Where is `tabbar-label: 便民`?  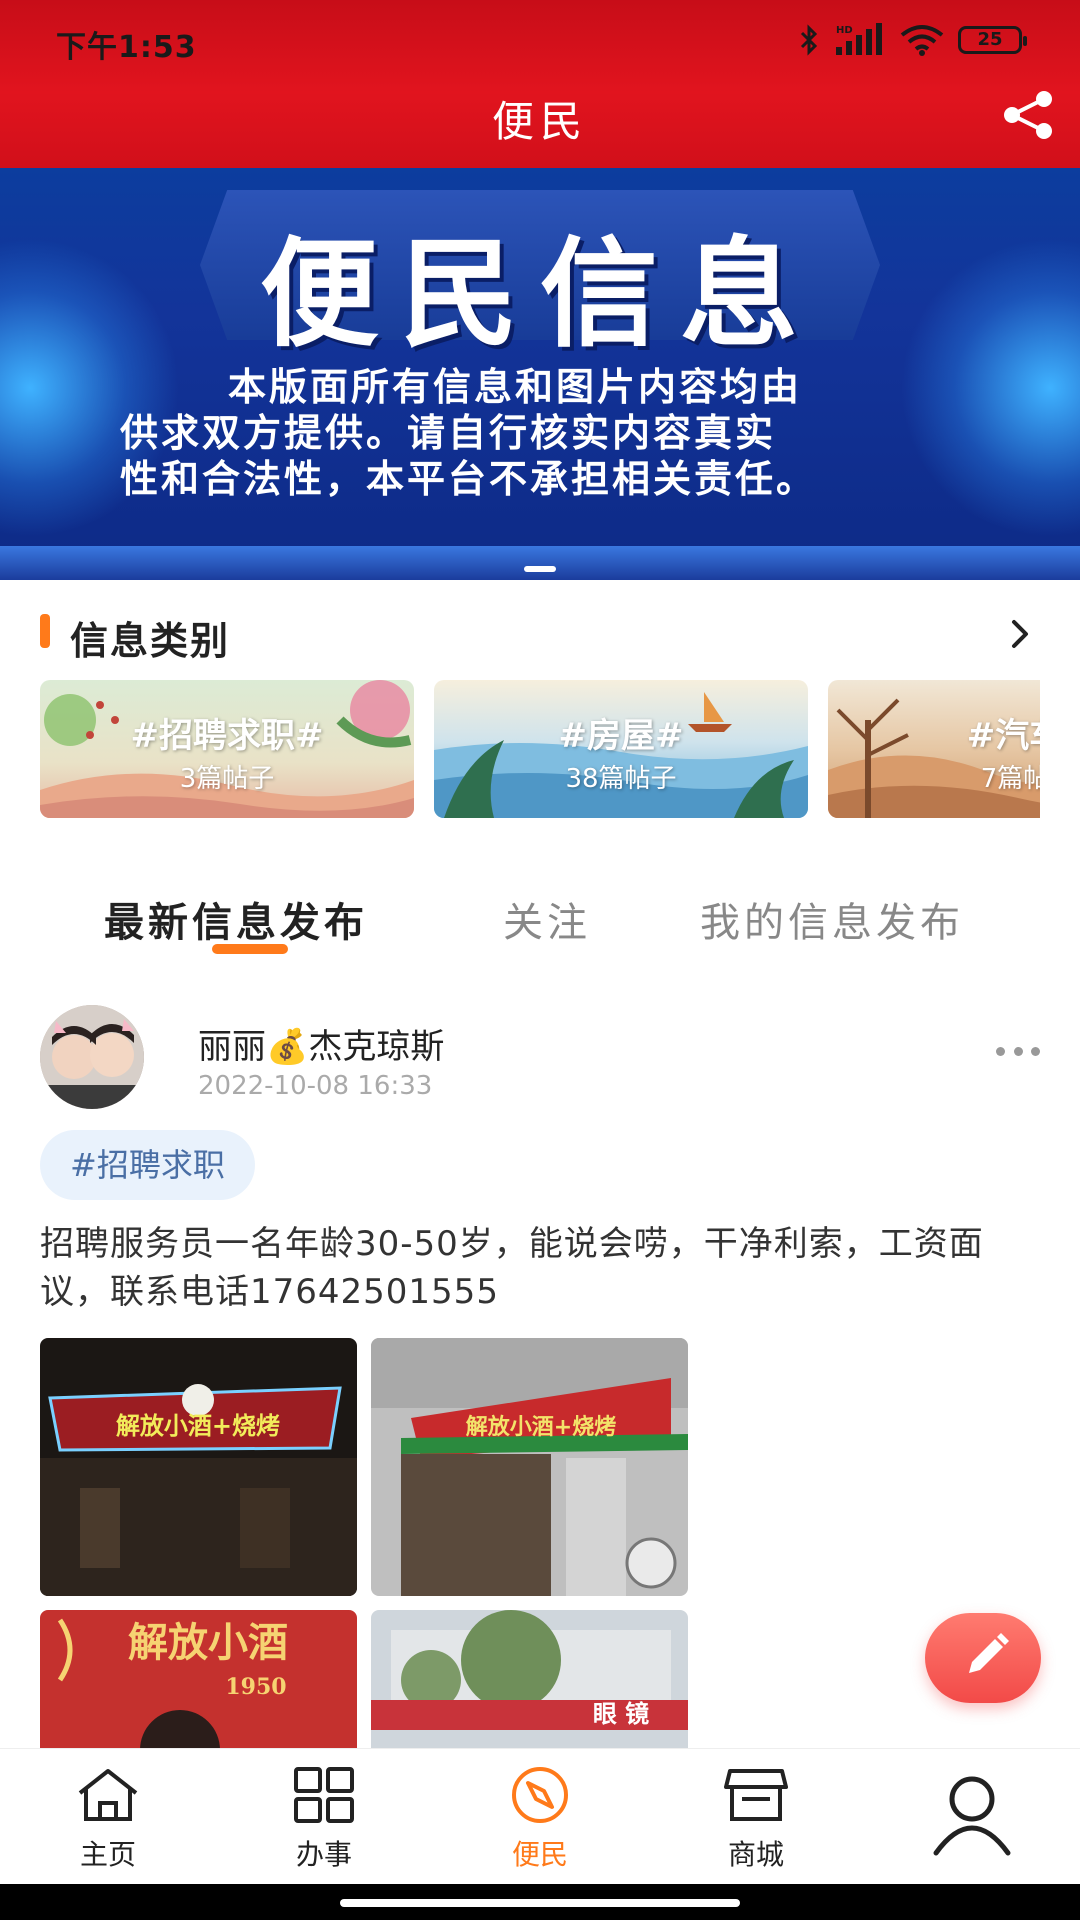
tabbar-label: 便民 is located at coordinates (539, 1854).